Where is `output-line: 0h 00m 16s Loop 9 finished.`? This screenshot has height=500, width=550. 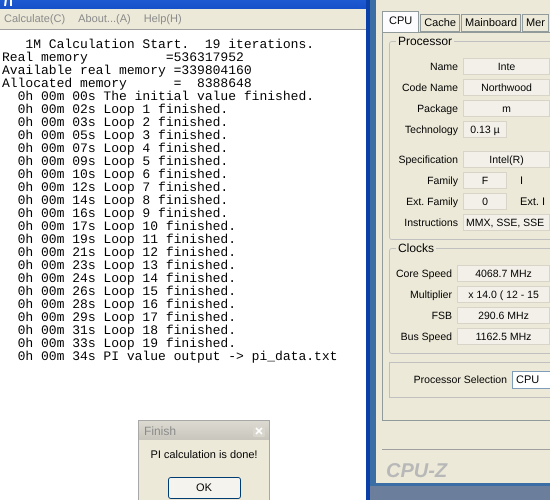 output-line: 0h 00m 16s Loop 9 finished. is located at coordinates (122, 213).